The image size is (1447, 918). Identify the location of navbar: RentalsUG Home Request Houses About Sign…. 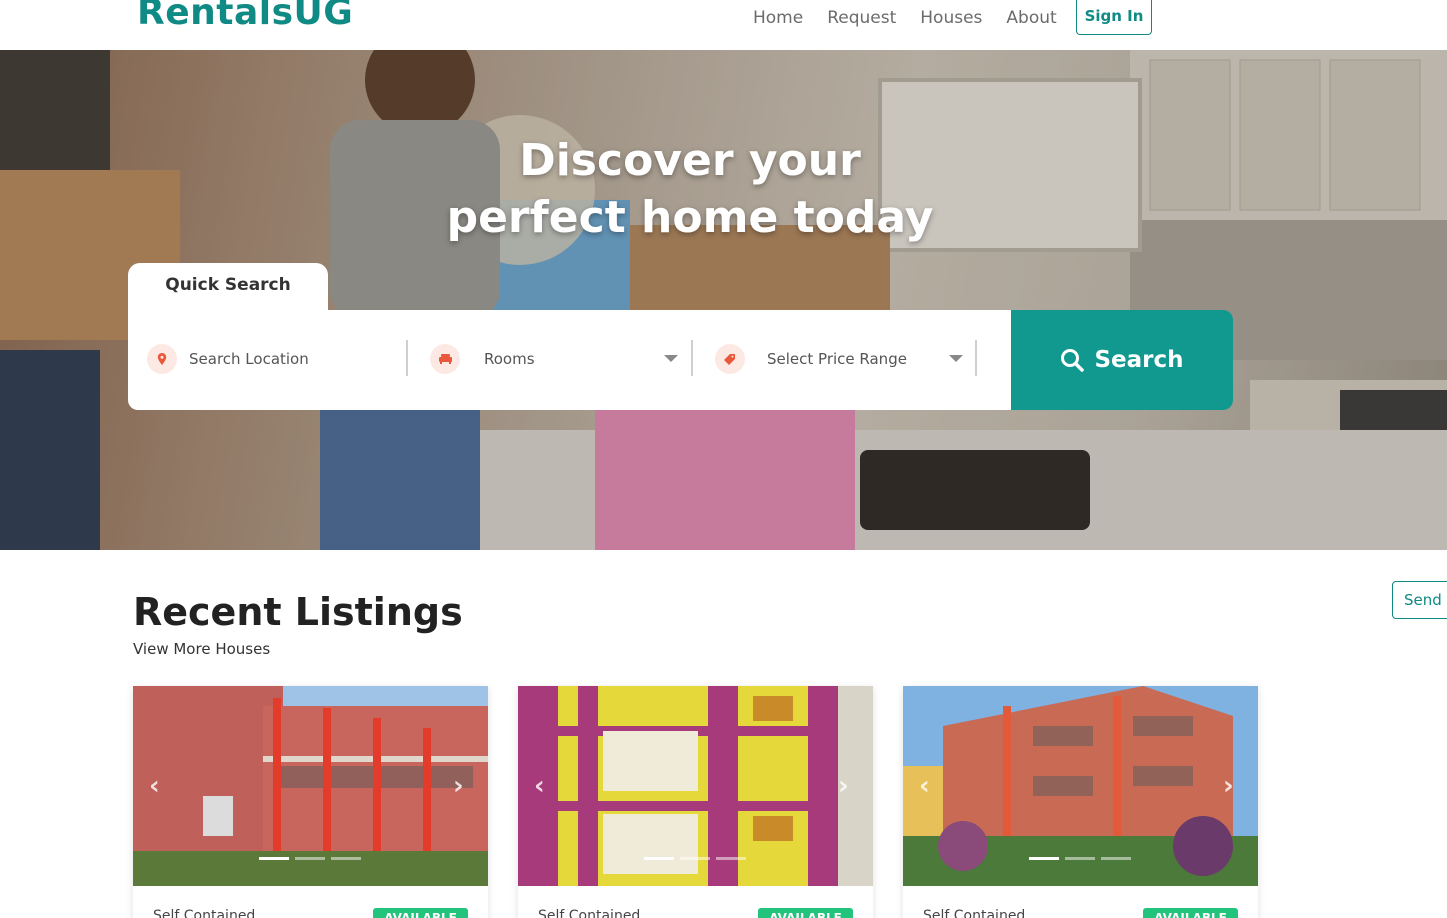
(723, 25).